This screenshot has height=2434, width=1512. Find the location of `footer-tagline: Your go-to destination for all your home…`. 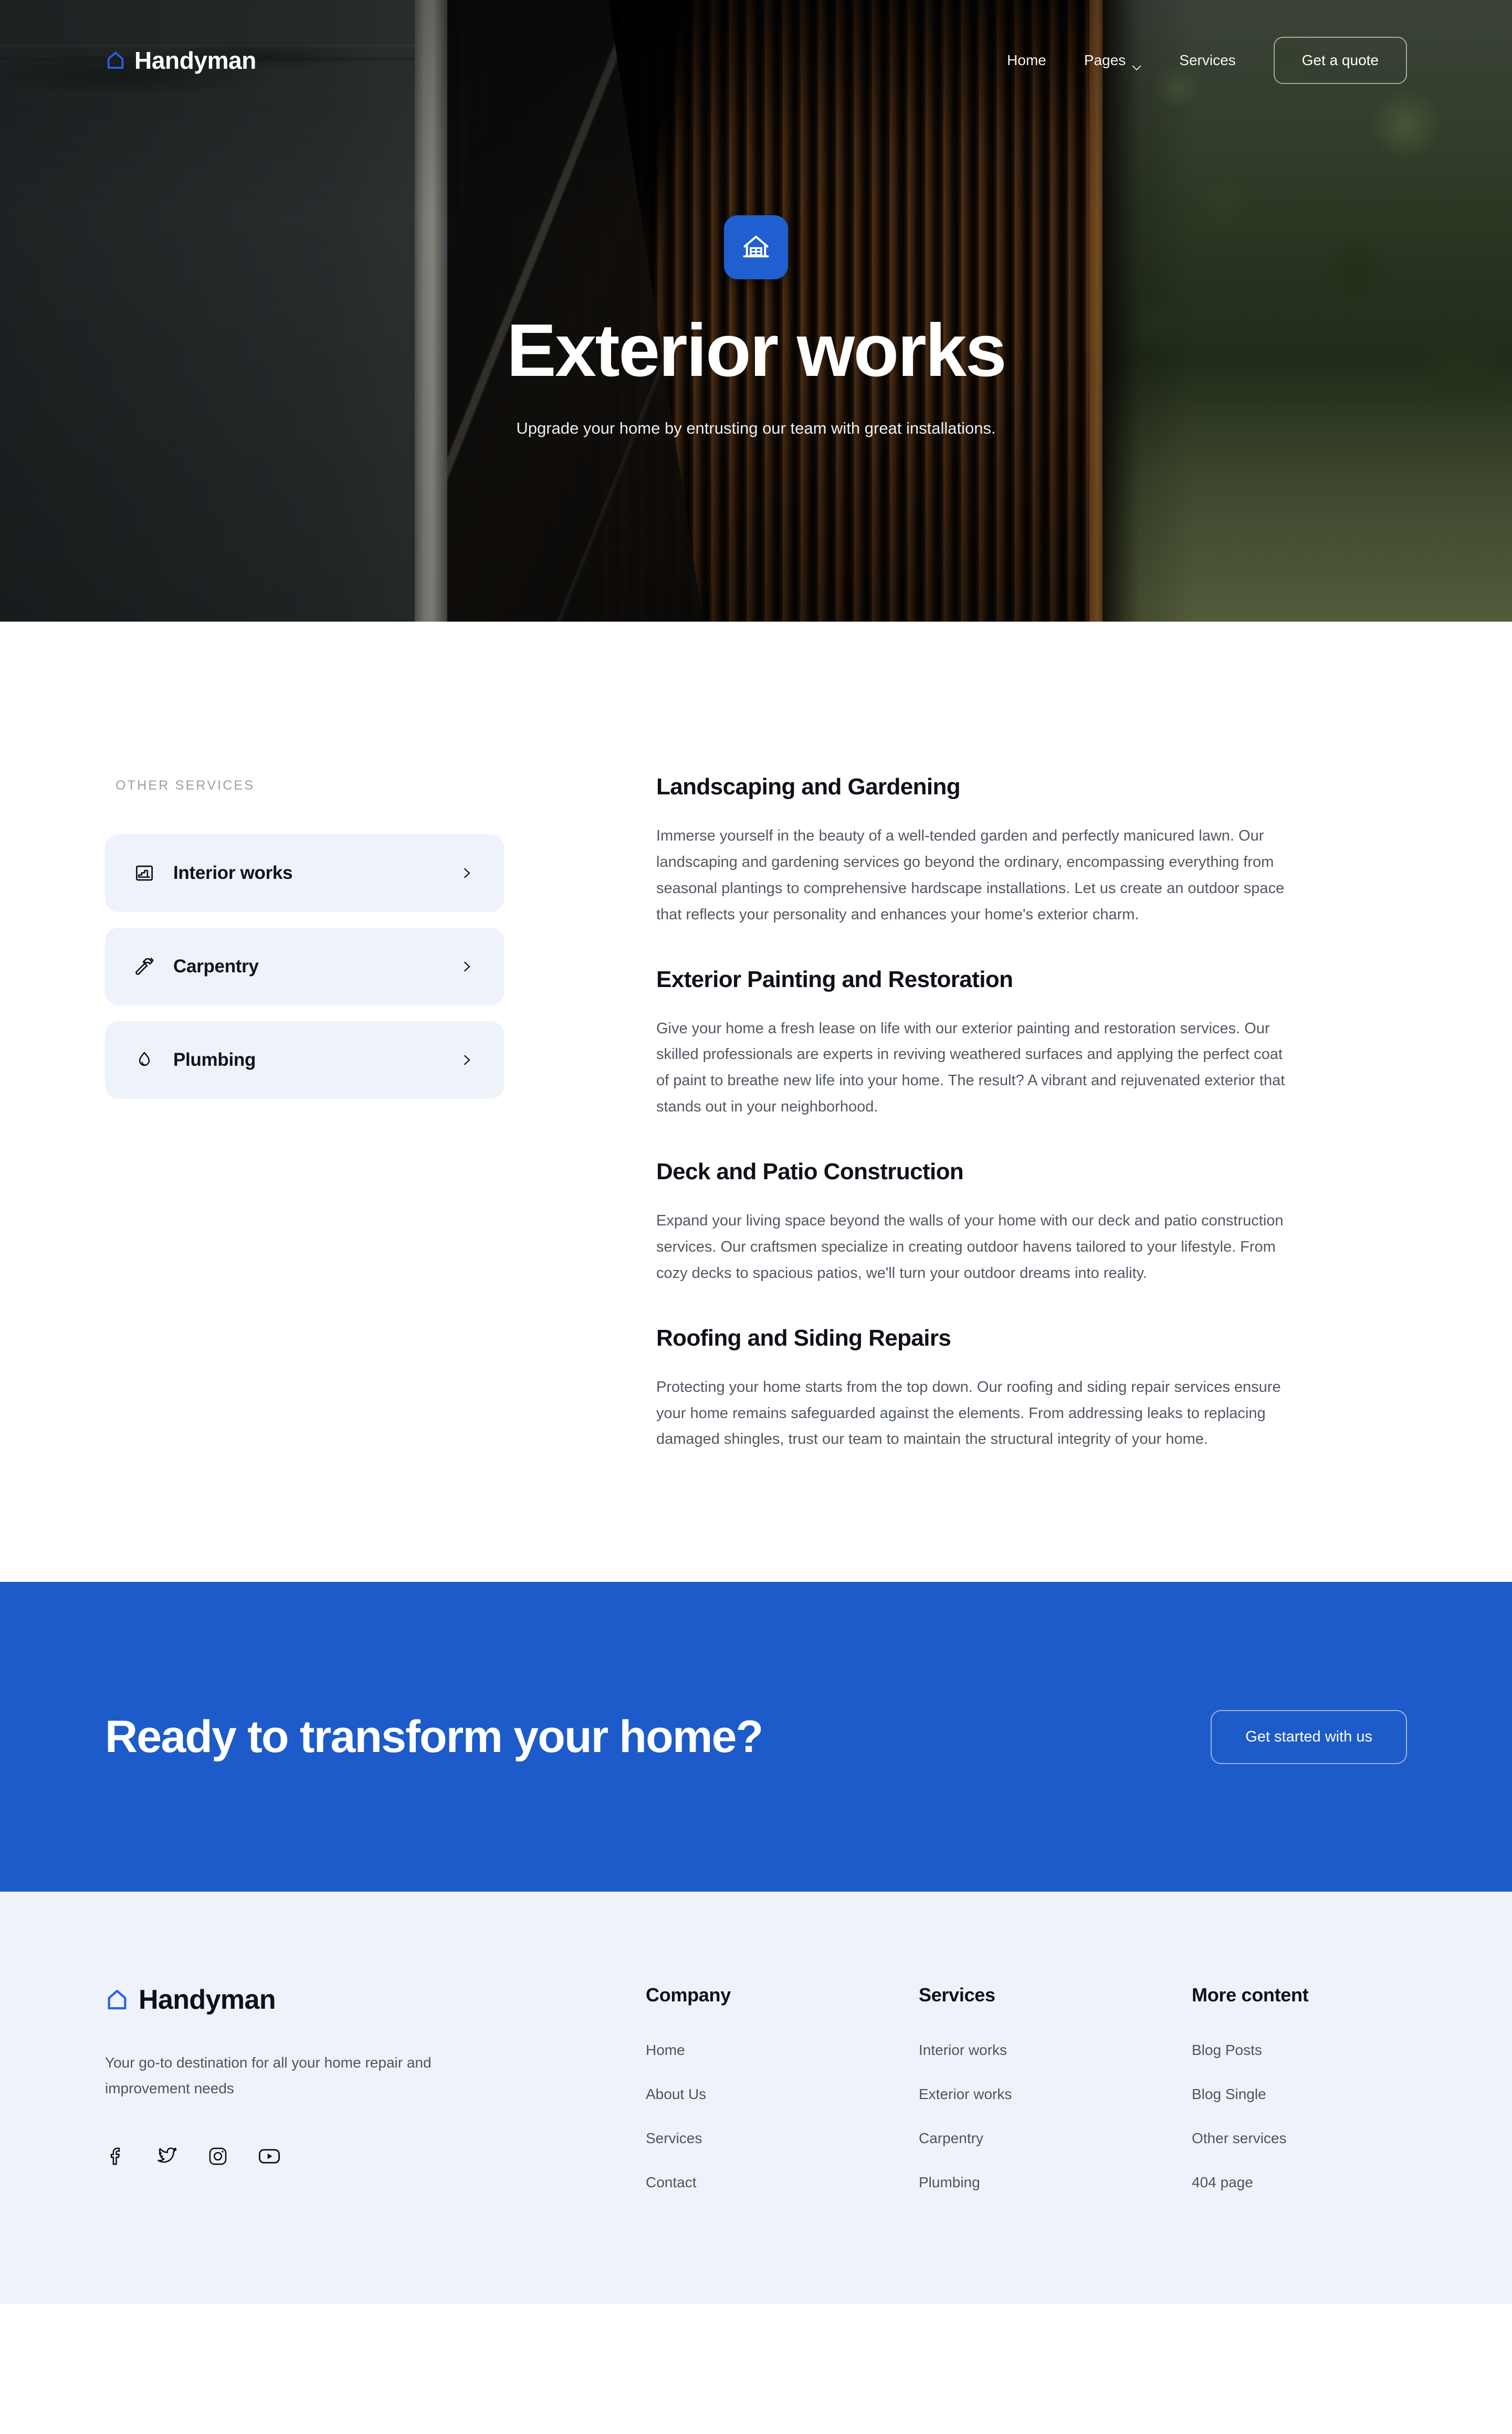

footer-tagline: Your go-to destination for all your home… is located at coordinates (268, 2075).